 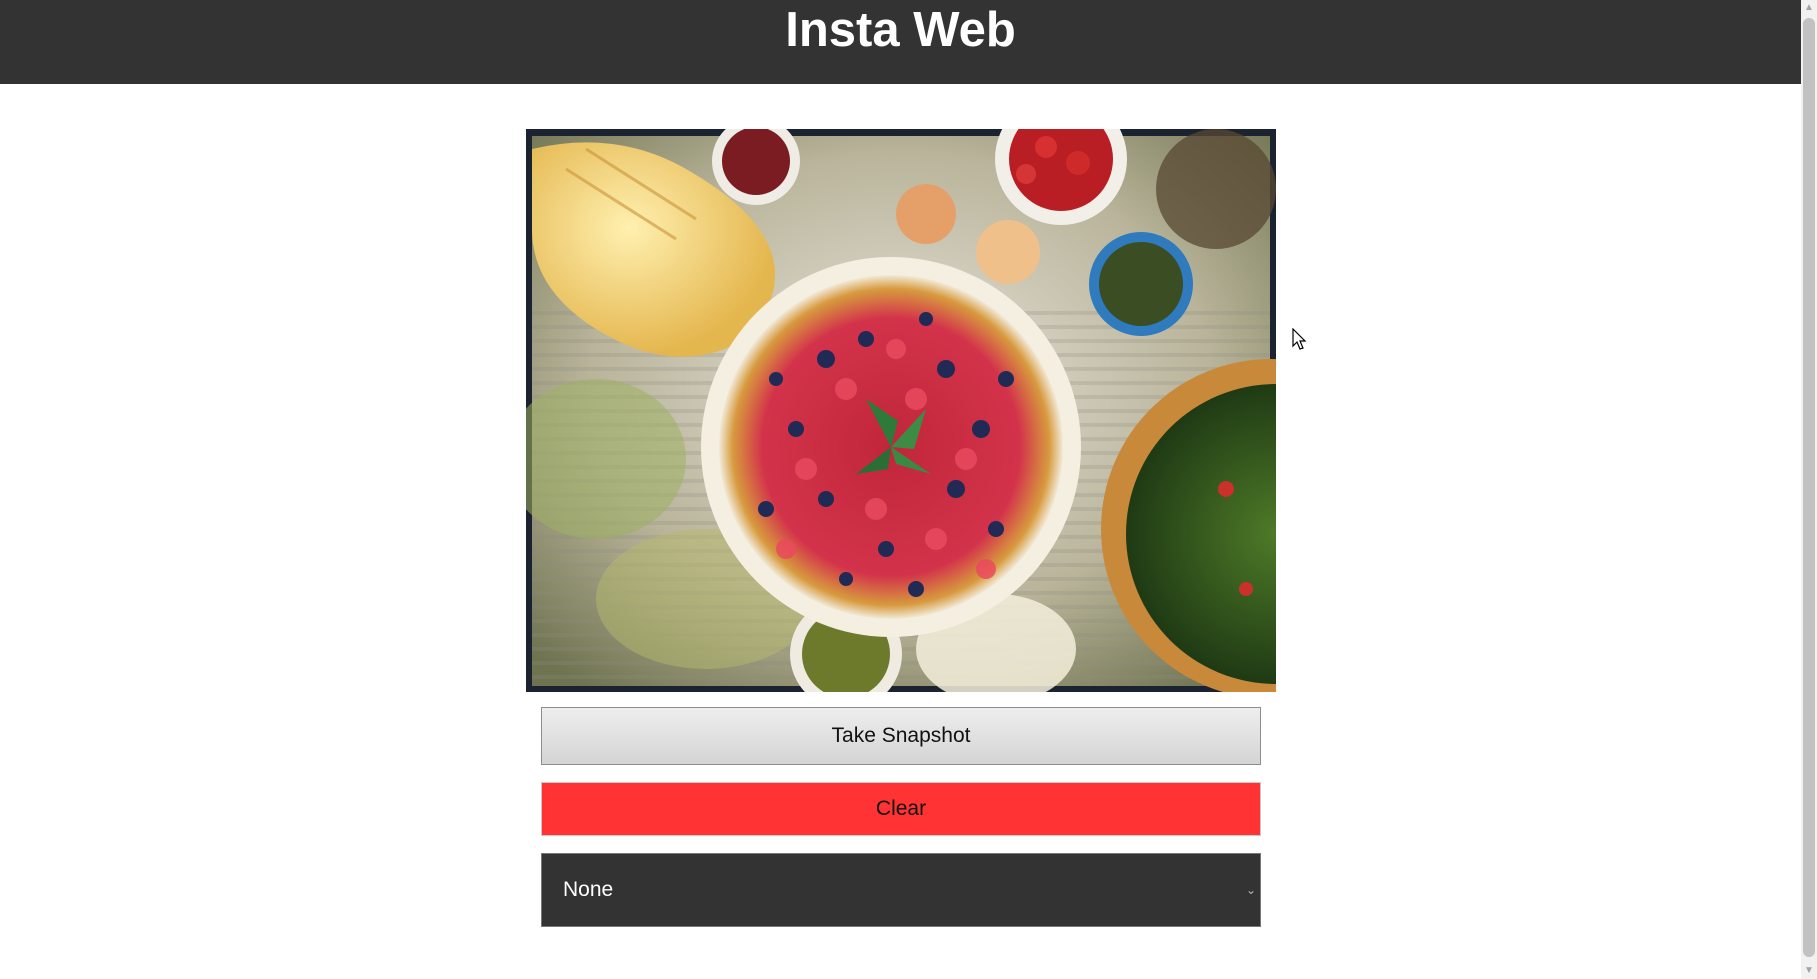 I want to click on app-title: Insta Web, so click(x=900, y=30).